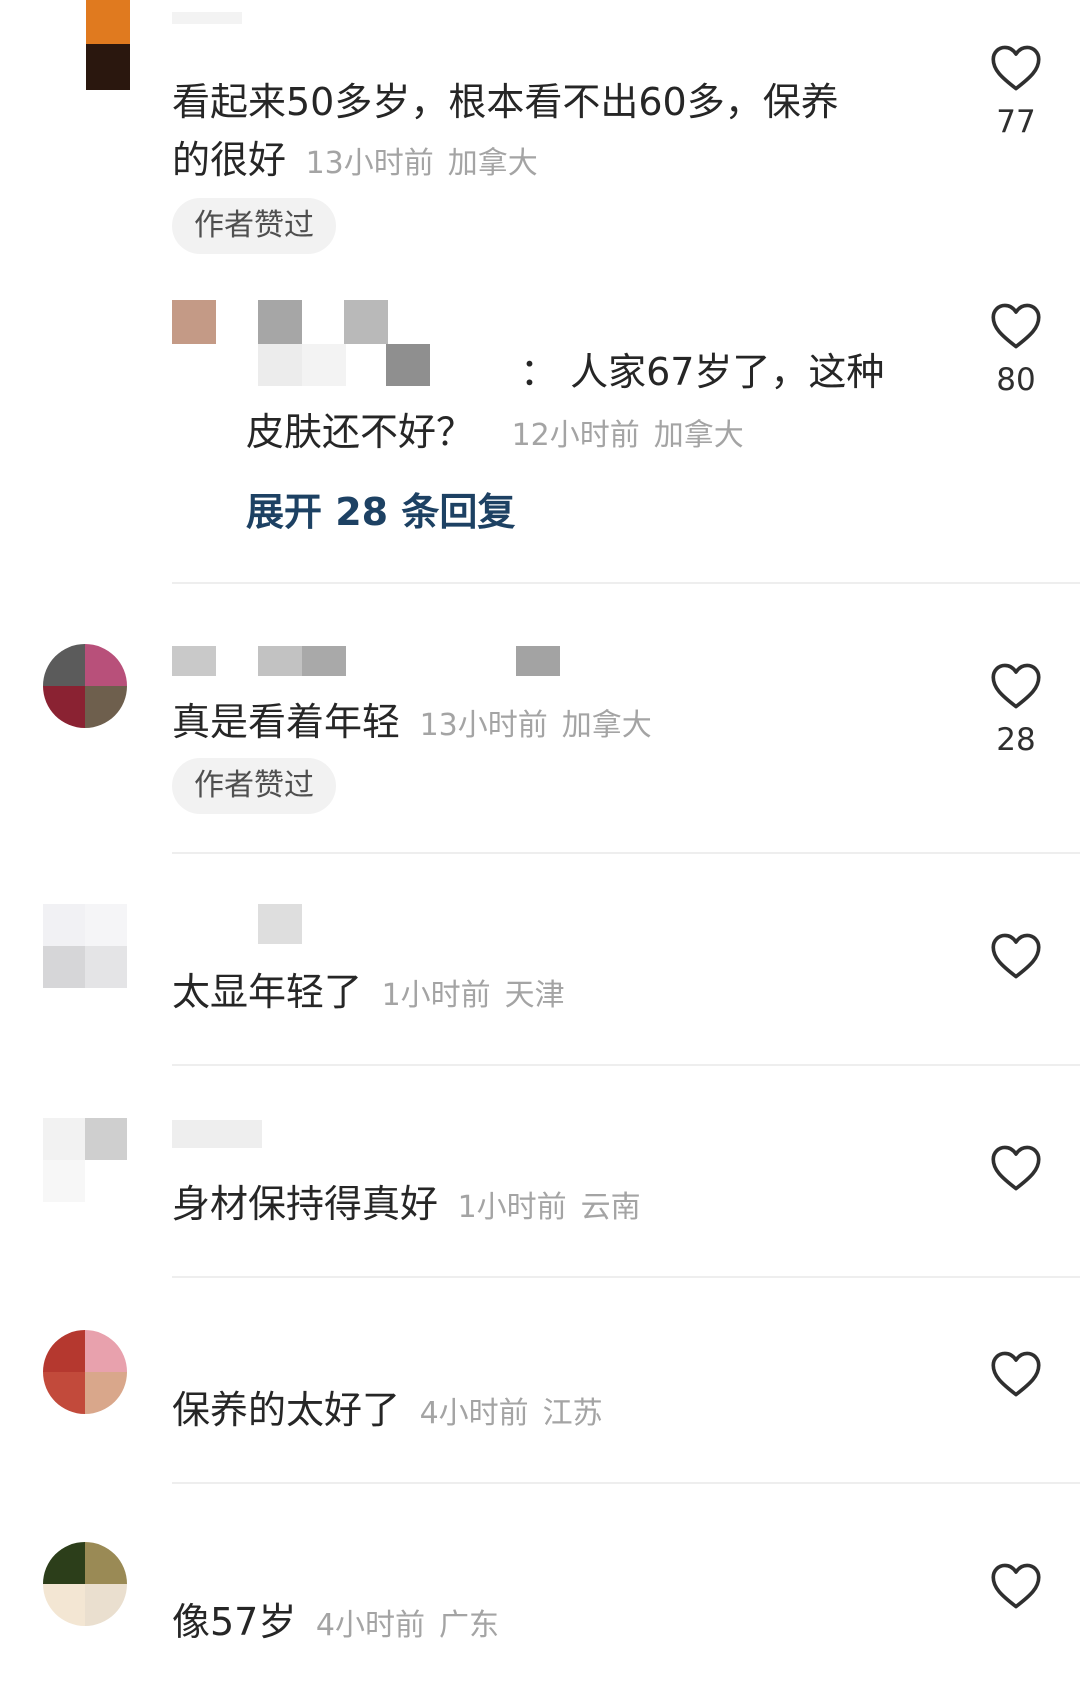  Describe the element at coordinates (1016, 740) in the screenshot. I see `like-count: 28` at that location.